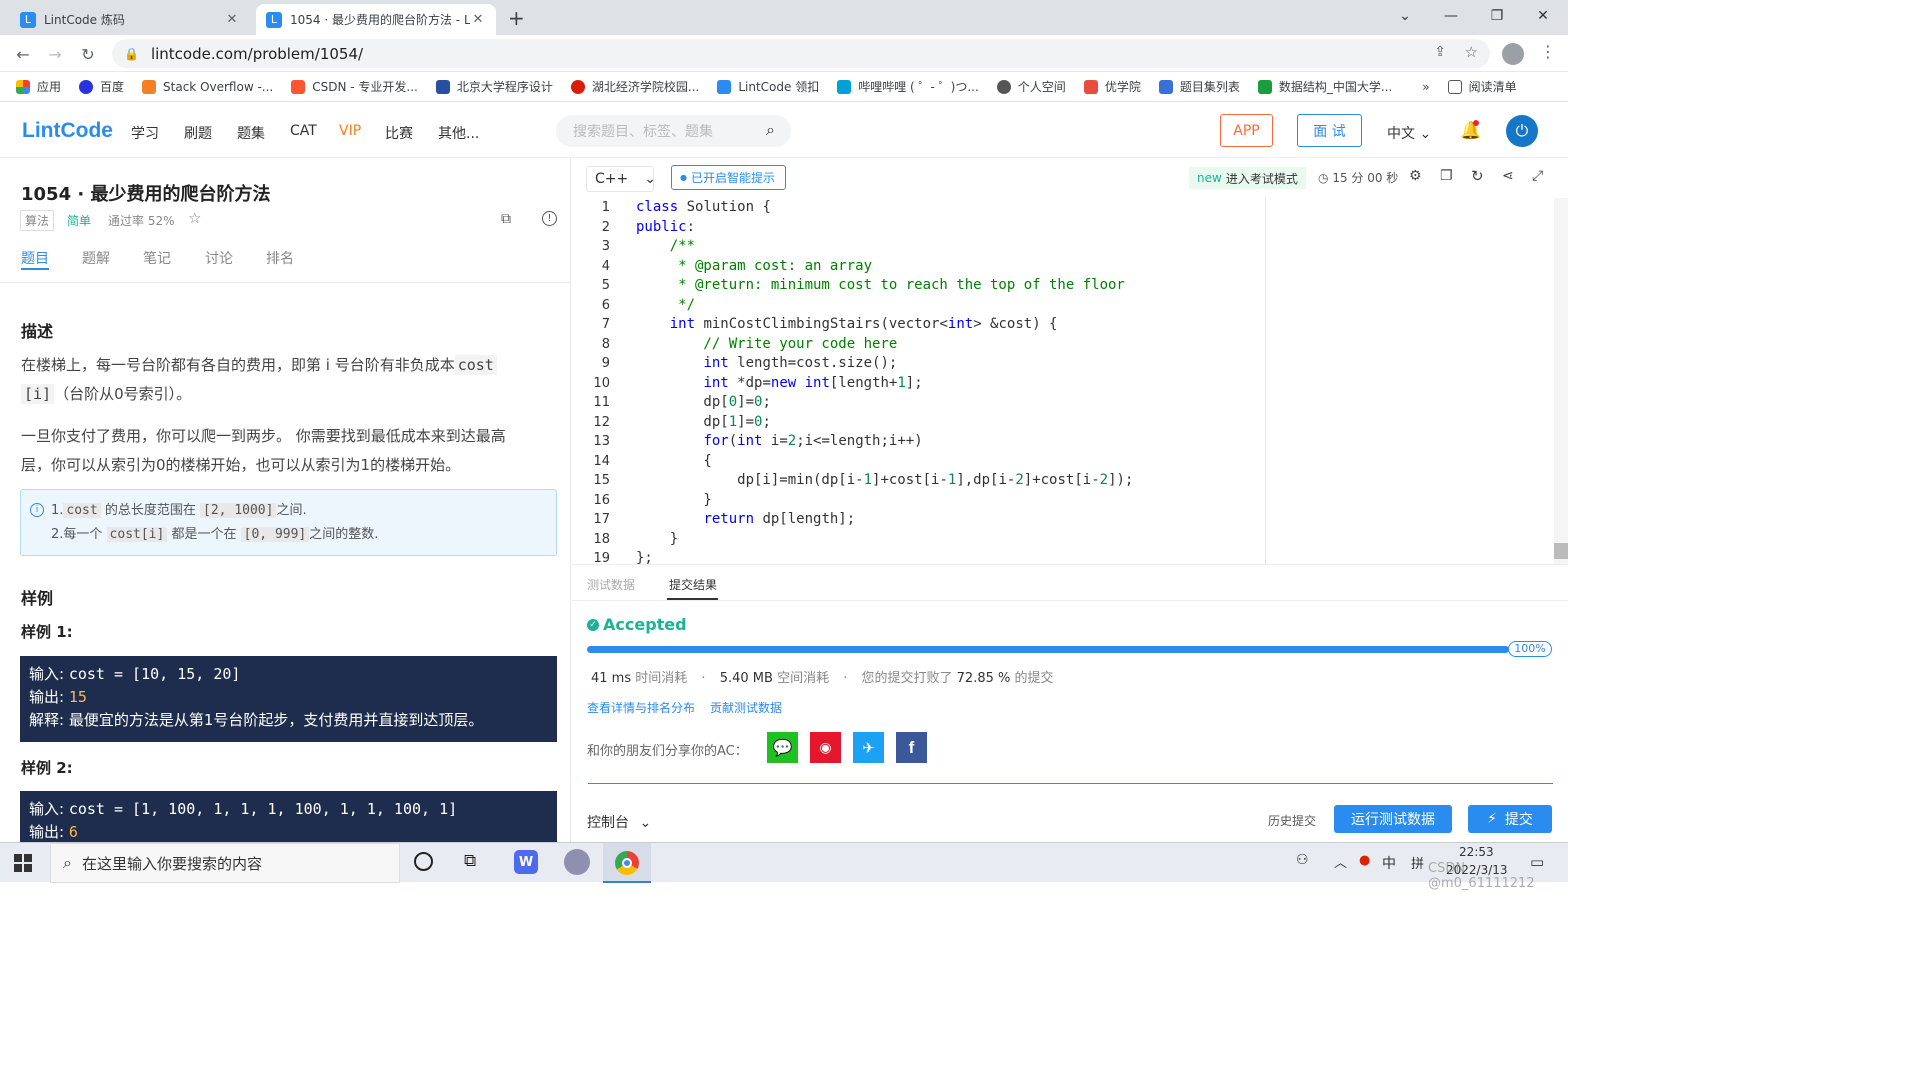  What do you see at coordinates (693, 584) in the screenshot?
I see `tab-submit-result: 提交结果` at bounding box center [693, 584].